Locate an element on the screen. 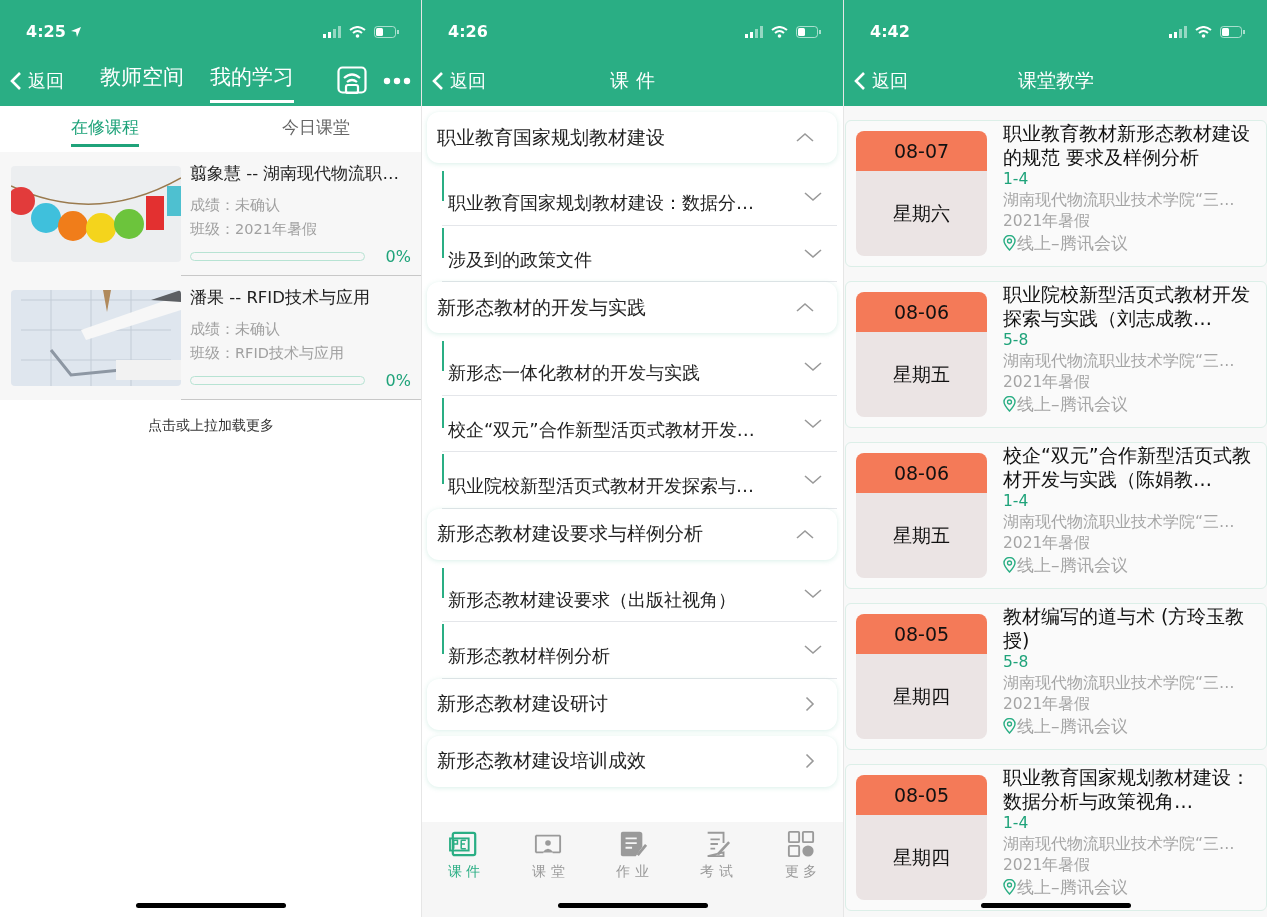  lesson-card: 08-07 星期六 职业教育教材新形态教材建设的规范 要求及样例分析 1-4 湖南现代物流职业技术学院“三… 2021年暑假 线上–腾讯会议 is located at coordinates (1056, 193).